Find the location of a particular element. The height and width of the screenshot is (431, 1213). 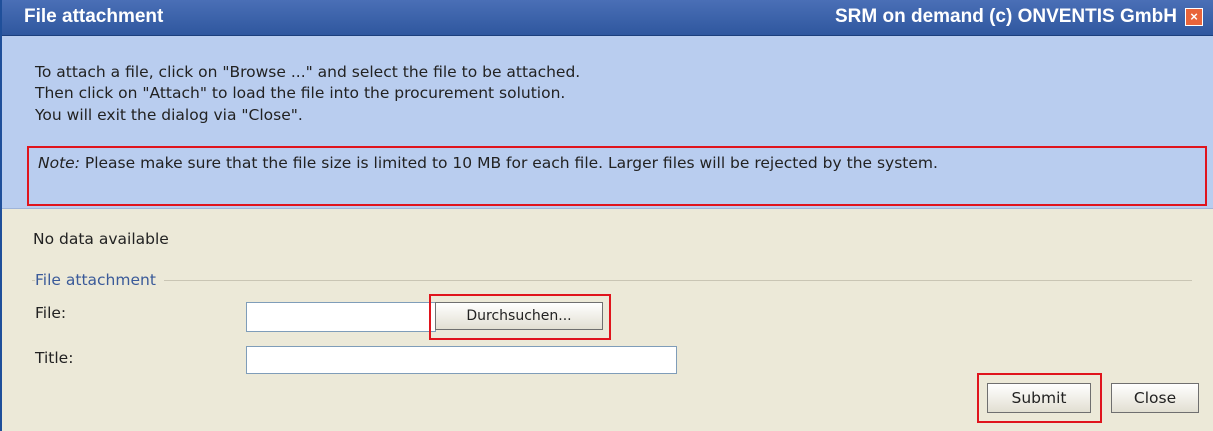

fieldset-divider is located at coordinates (612, 280).